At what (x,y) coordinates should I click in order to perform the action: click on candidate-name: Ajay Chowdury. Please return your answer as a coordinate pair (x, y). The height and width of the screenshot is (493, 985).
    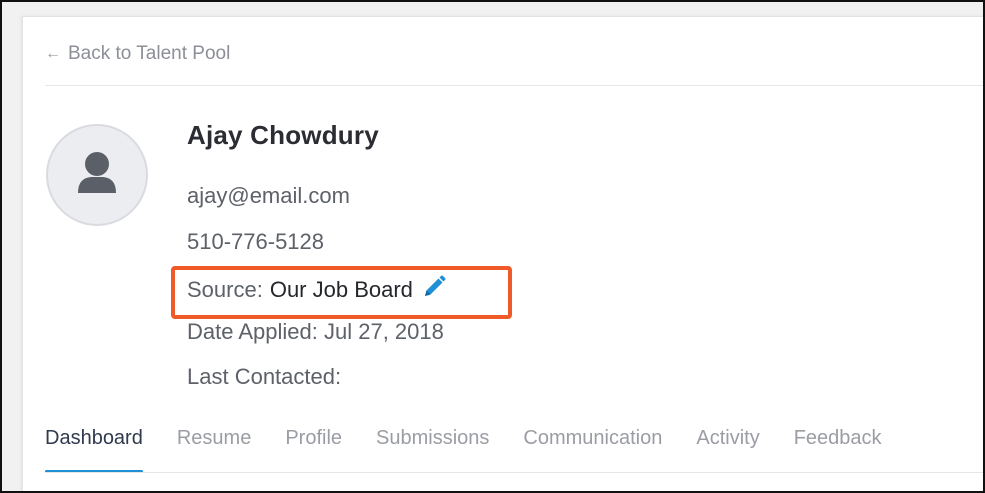
    Looking at the image, I should click on (283, 135).